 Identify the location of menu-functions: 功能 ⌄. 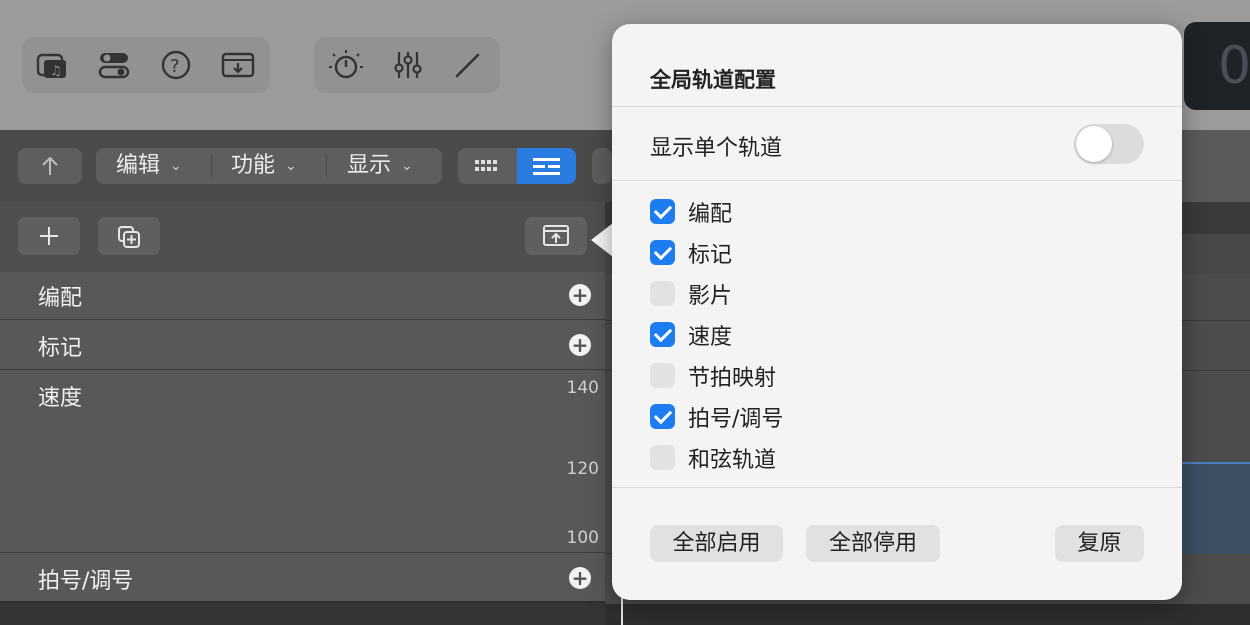
(264, 166).